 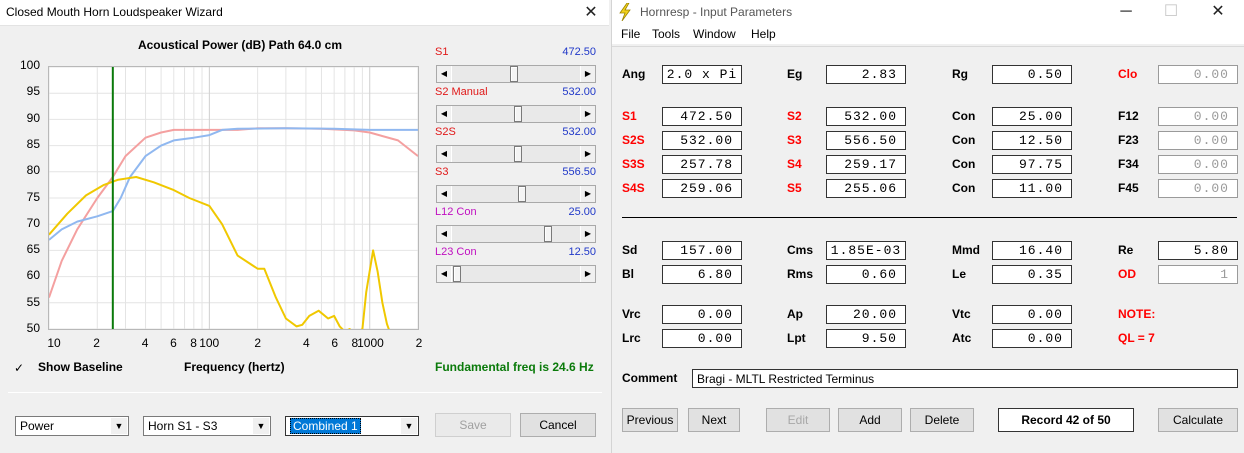 I want to click on segment-label: S2S, so click(x=633, y=140).